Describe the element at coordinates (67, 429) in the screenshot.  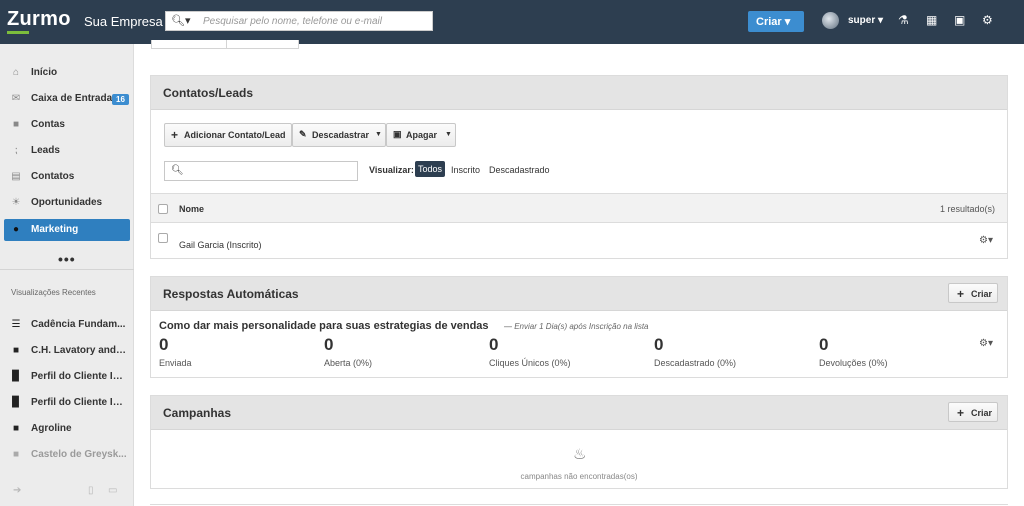
I see `recent-item: ■ Agroline` at that location.